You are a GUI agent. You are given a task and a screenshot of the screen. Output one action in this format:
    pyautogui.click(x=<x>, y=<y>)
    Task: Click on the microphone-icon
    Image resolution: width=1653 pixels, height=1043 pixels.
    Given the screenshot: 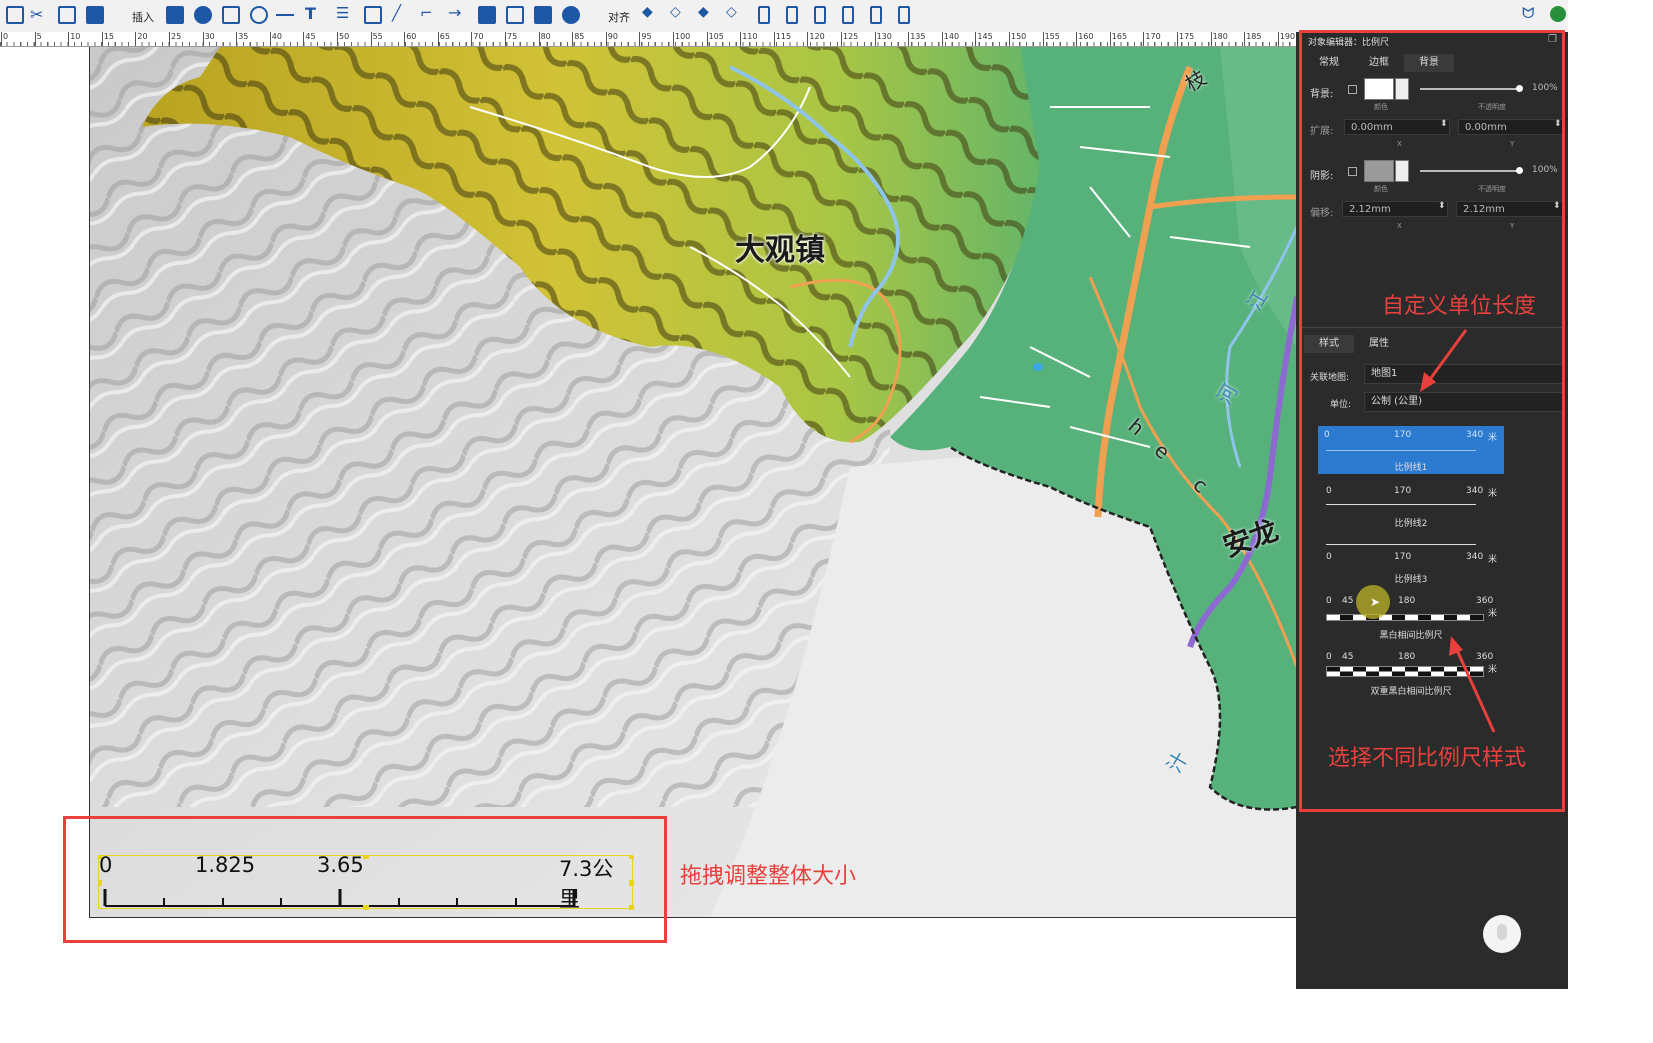 What is the action you would take?
    pyautogui.click(x=1502, y=932)
    